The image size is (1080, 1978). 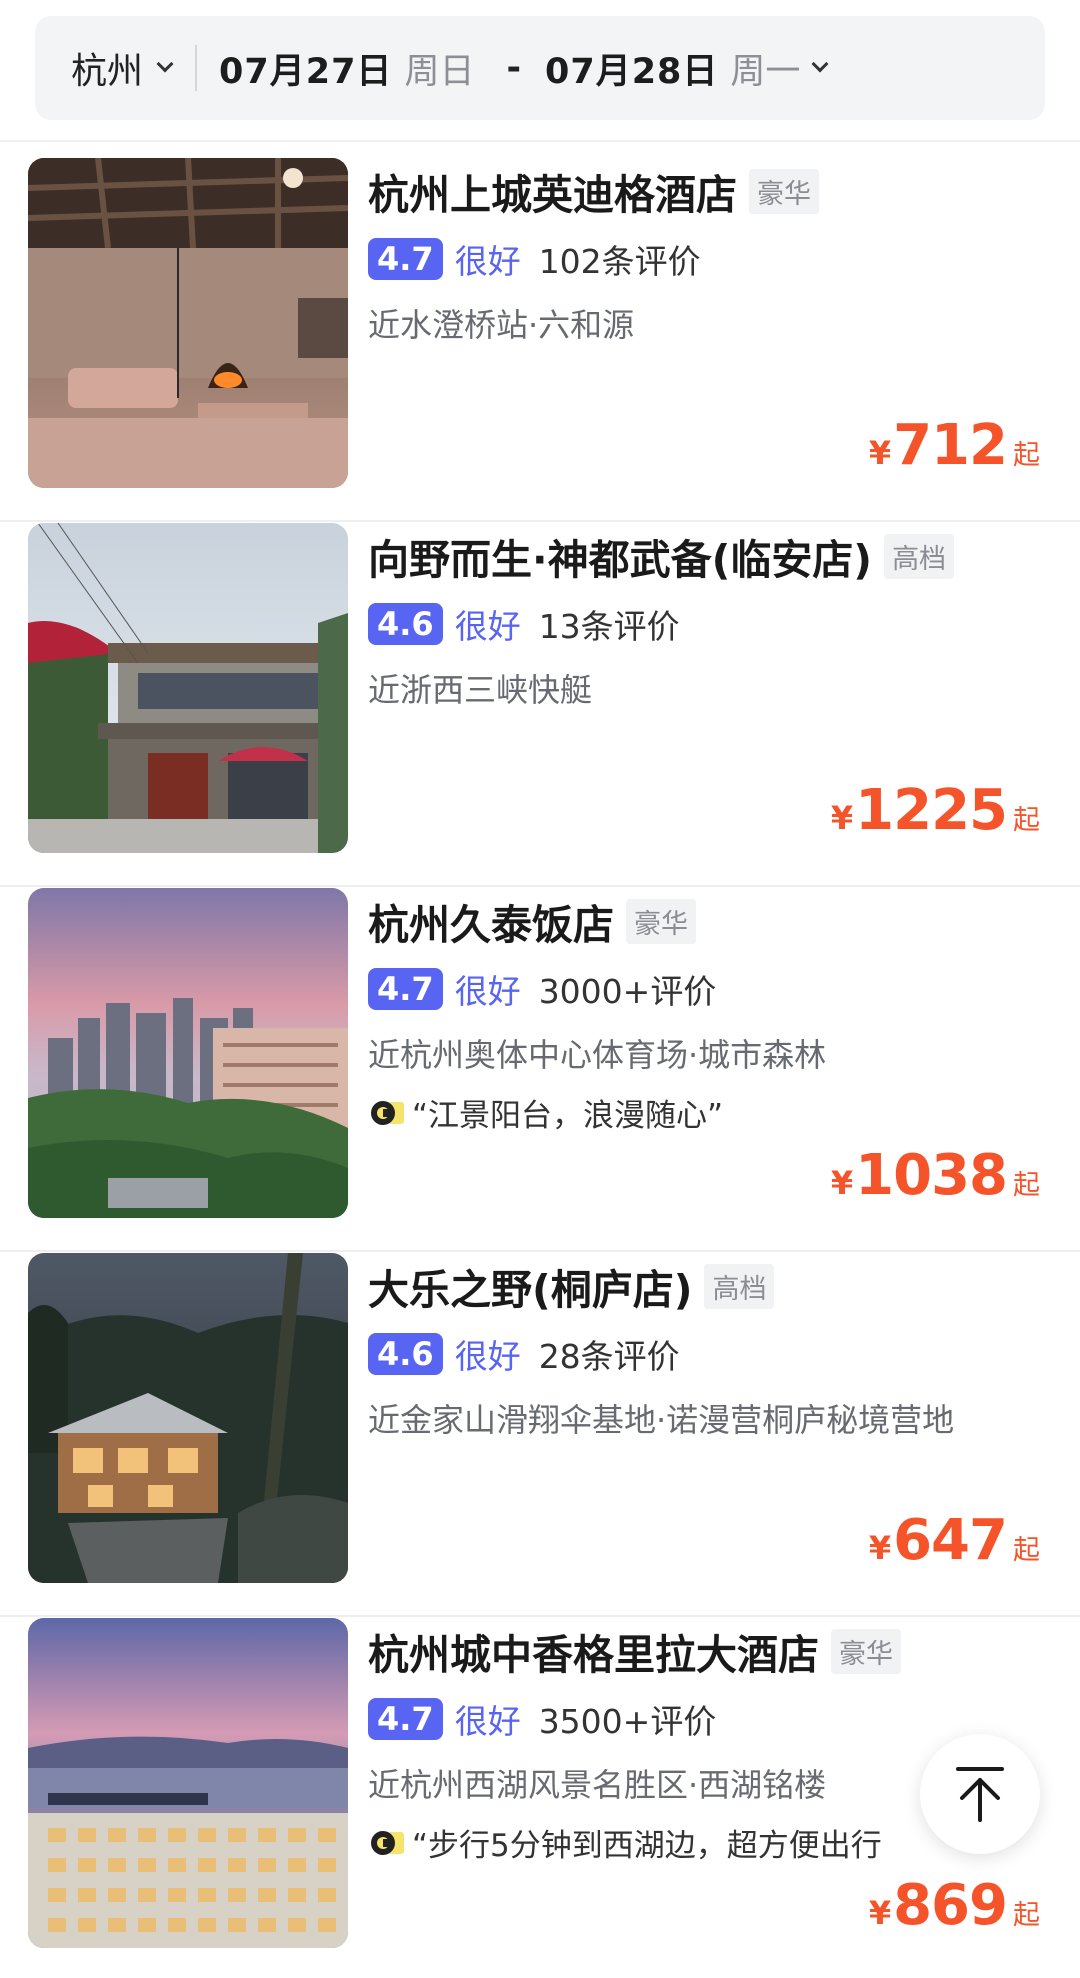 I want to click on hotel-location: 近金家山滑翔伞基地·诺漫营桐庐秘境营地, so click(x=661, y=1420).